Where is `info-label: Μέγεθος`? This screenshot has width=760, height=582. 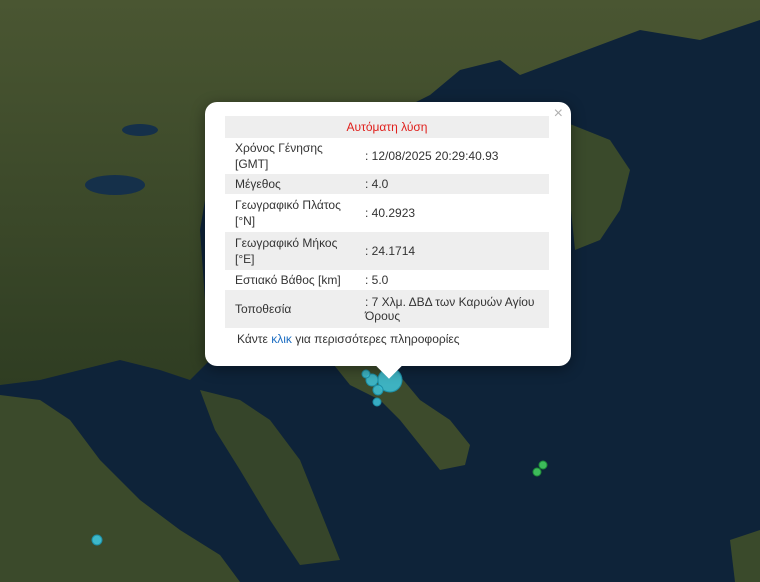
info-label: Μέγεθος is located at coordinates (290, 184).